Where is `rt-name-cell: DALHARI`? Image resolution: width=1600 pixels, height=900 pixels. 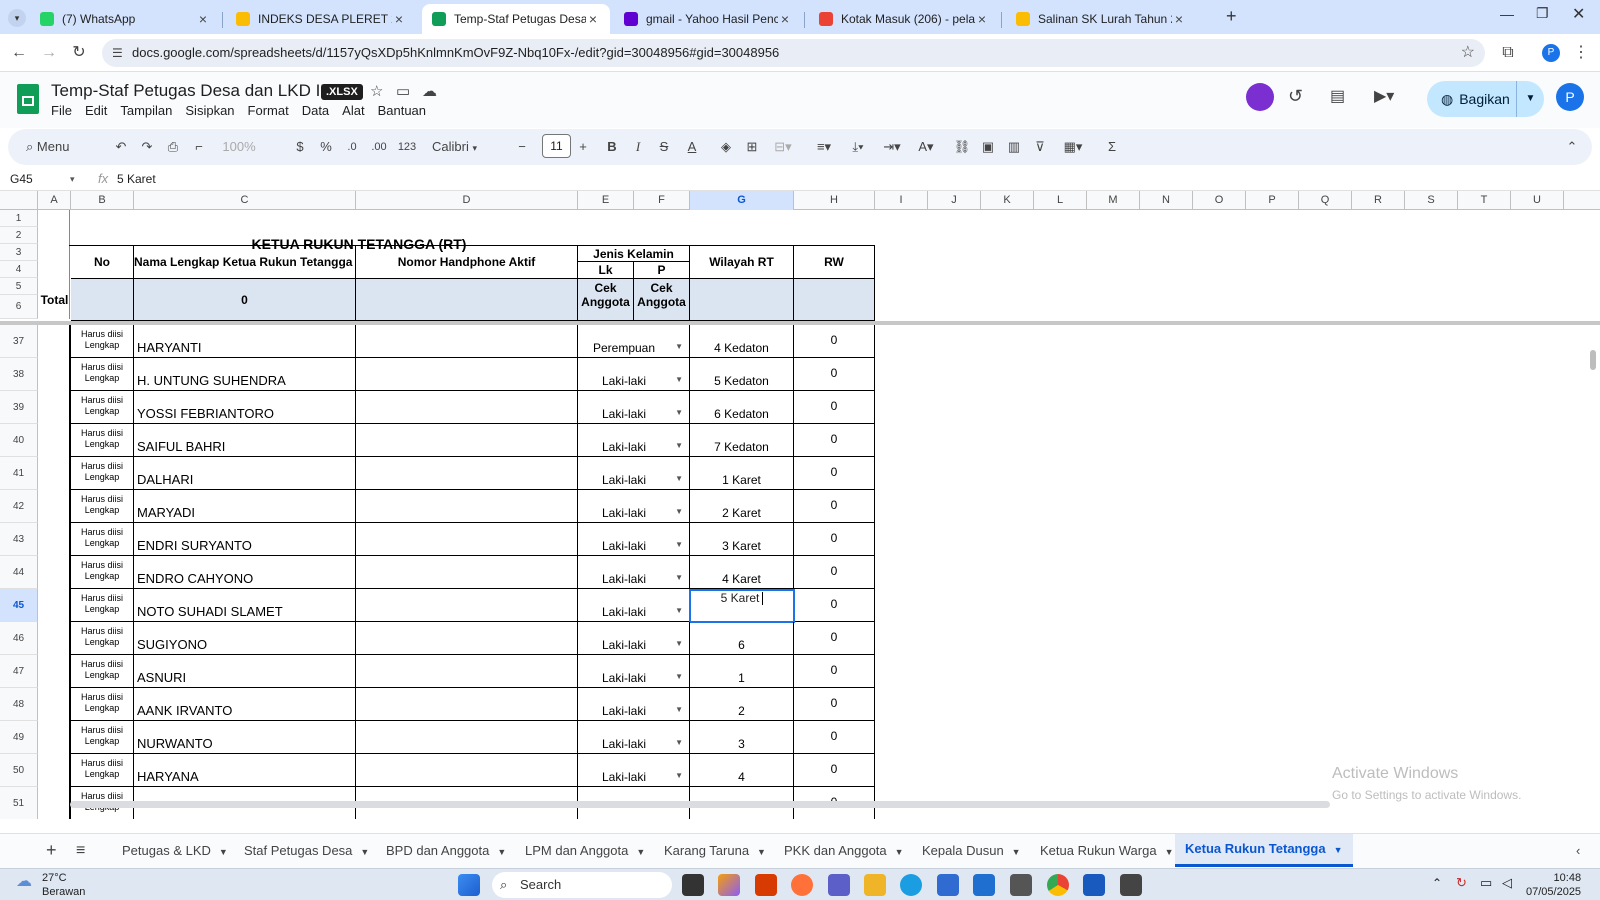 rt-name-cell: DALHARI is located at coordinates (245, 473).